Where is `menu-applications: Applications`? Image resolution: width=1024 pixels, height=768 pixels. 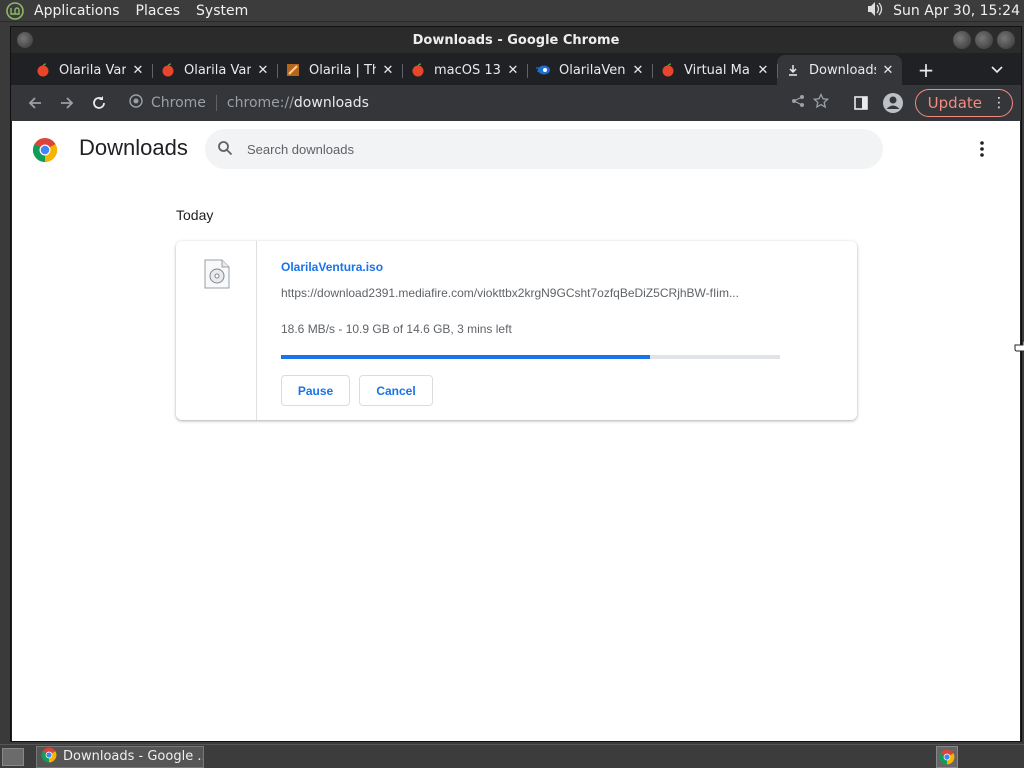
menu-applications: Applications is located at coordinates (77, 11).